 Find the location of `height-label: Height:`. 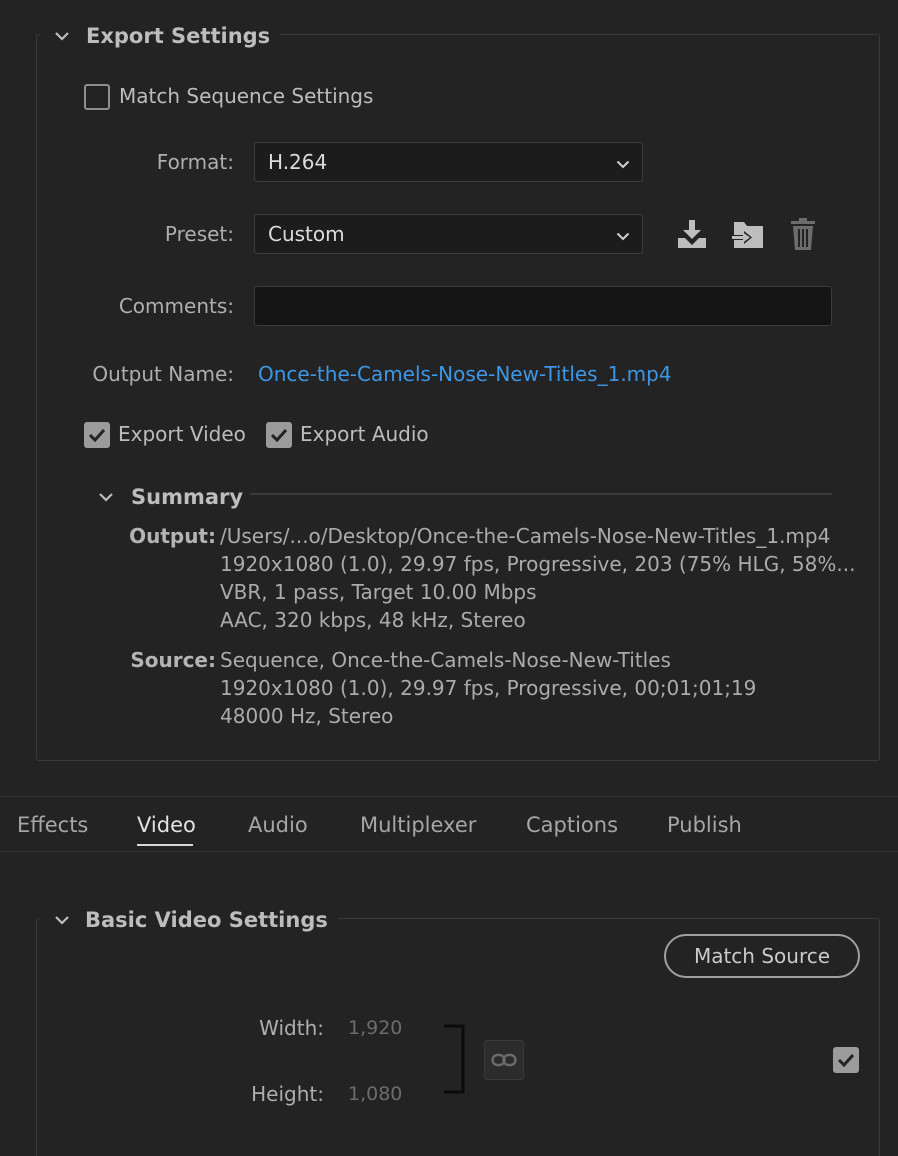

height-label: Height: is located at coordinates (287, 1094).